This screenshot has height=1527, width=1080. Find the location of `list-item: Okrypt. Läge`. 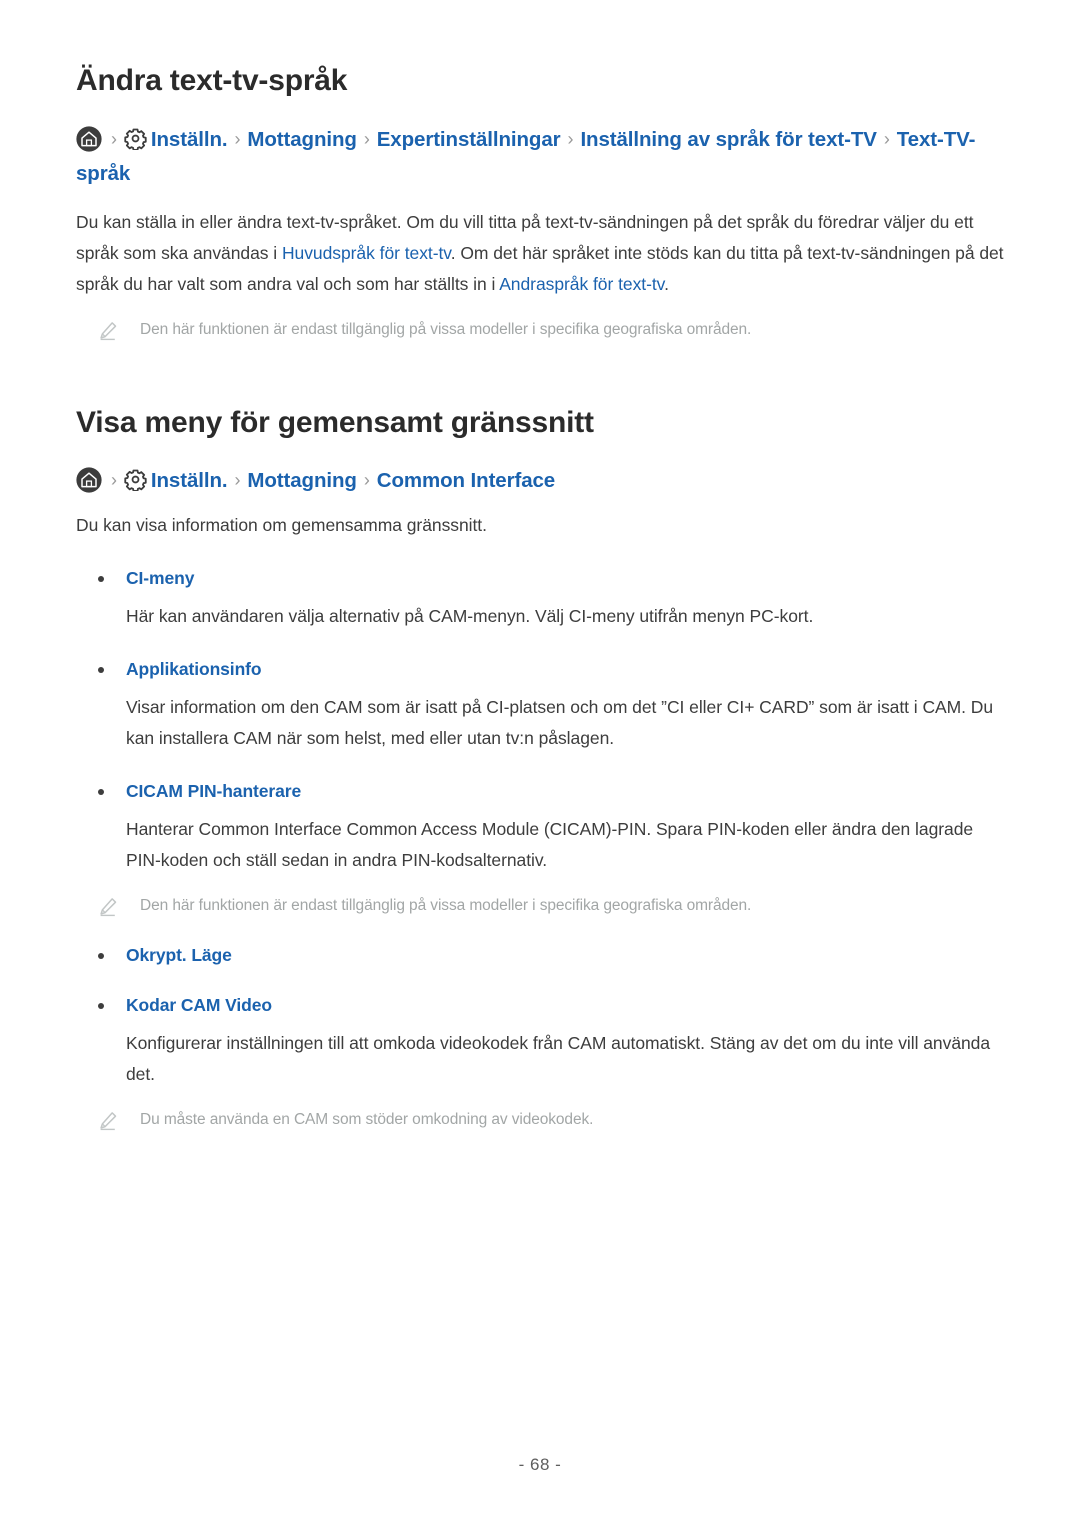

list-item: Okrypt. Läge is located at coordinates (540, 955).